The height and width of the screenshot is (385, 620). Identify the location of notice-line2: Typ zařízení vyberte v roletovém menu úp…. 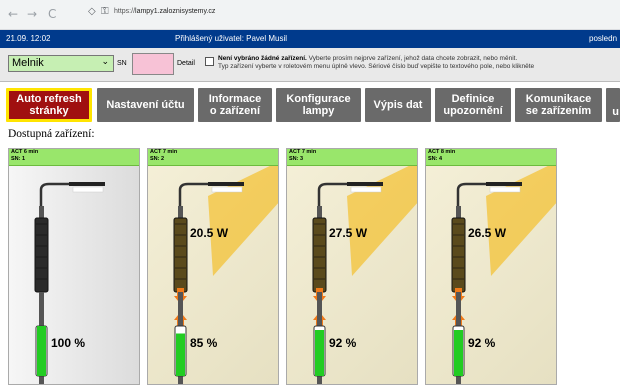
(376, 66).